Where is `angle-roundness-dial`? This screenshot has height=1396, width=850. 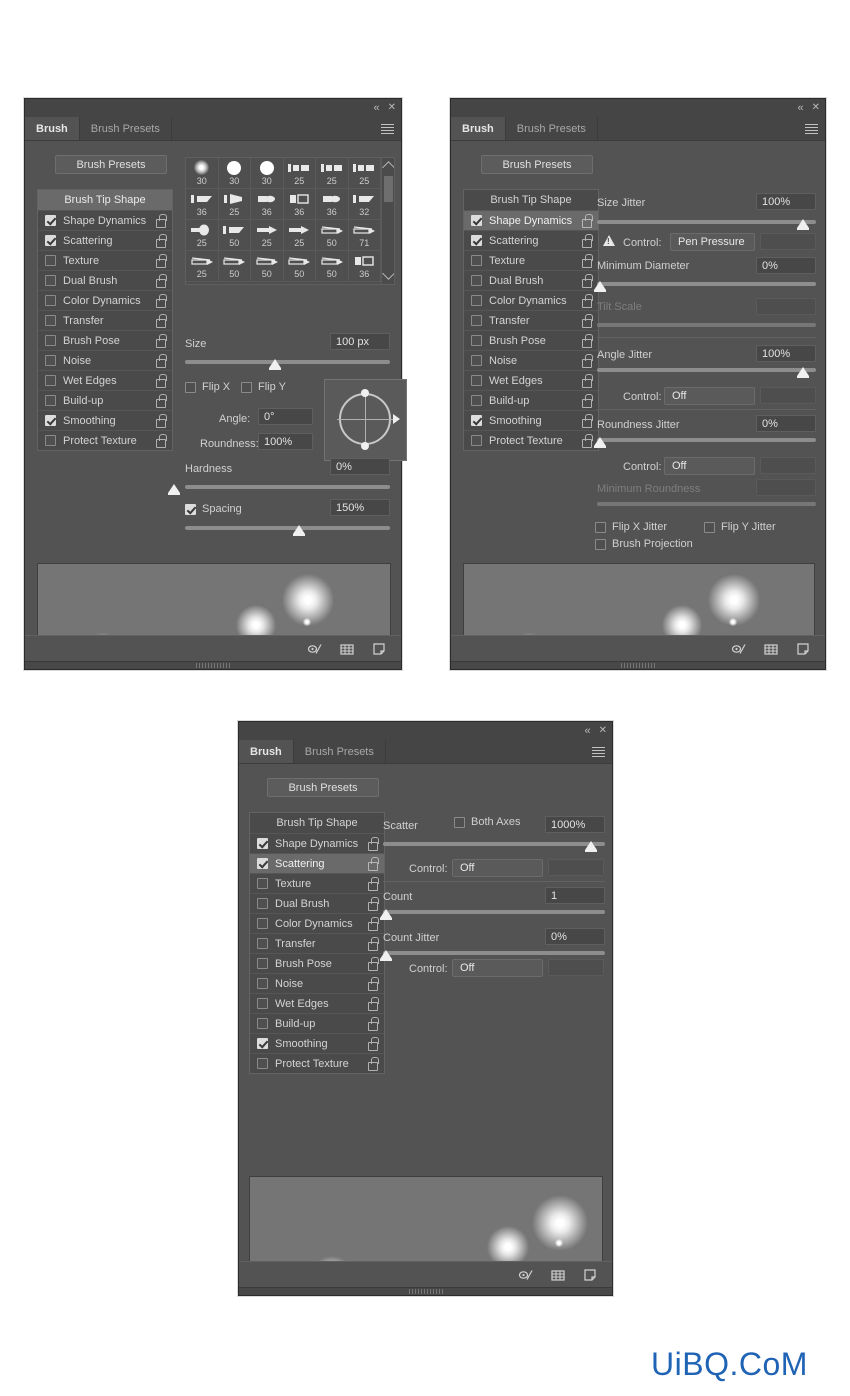
angle-roundness-dial is located at coordinates (365, 420).